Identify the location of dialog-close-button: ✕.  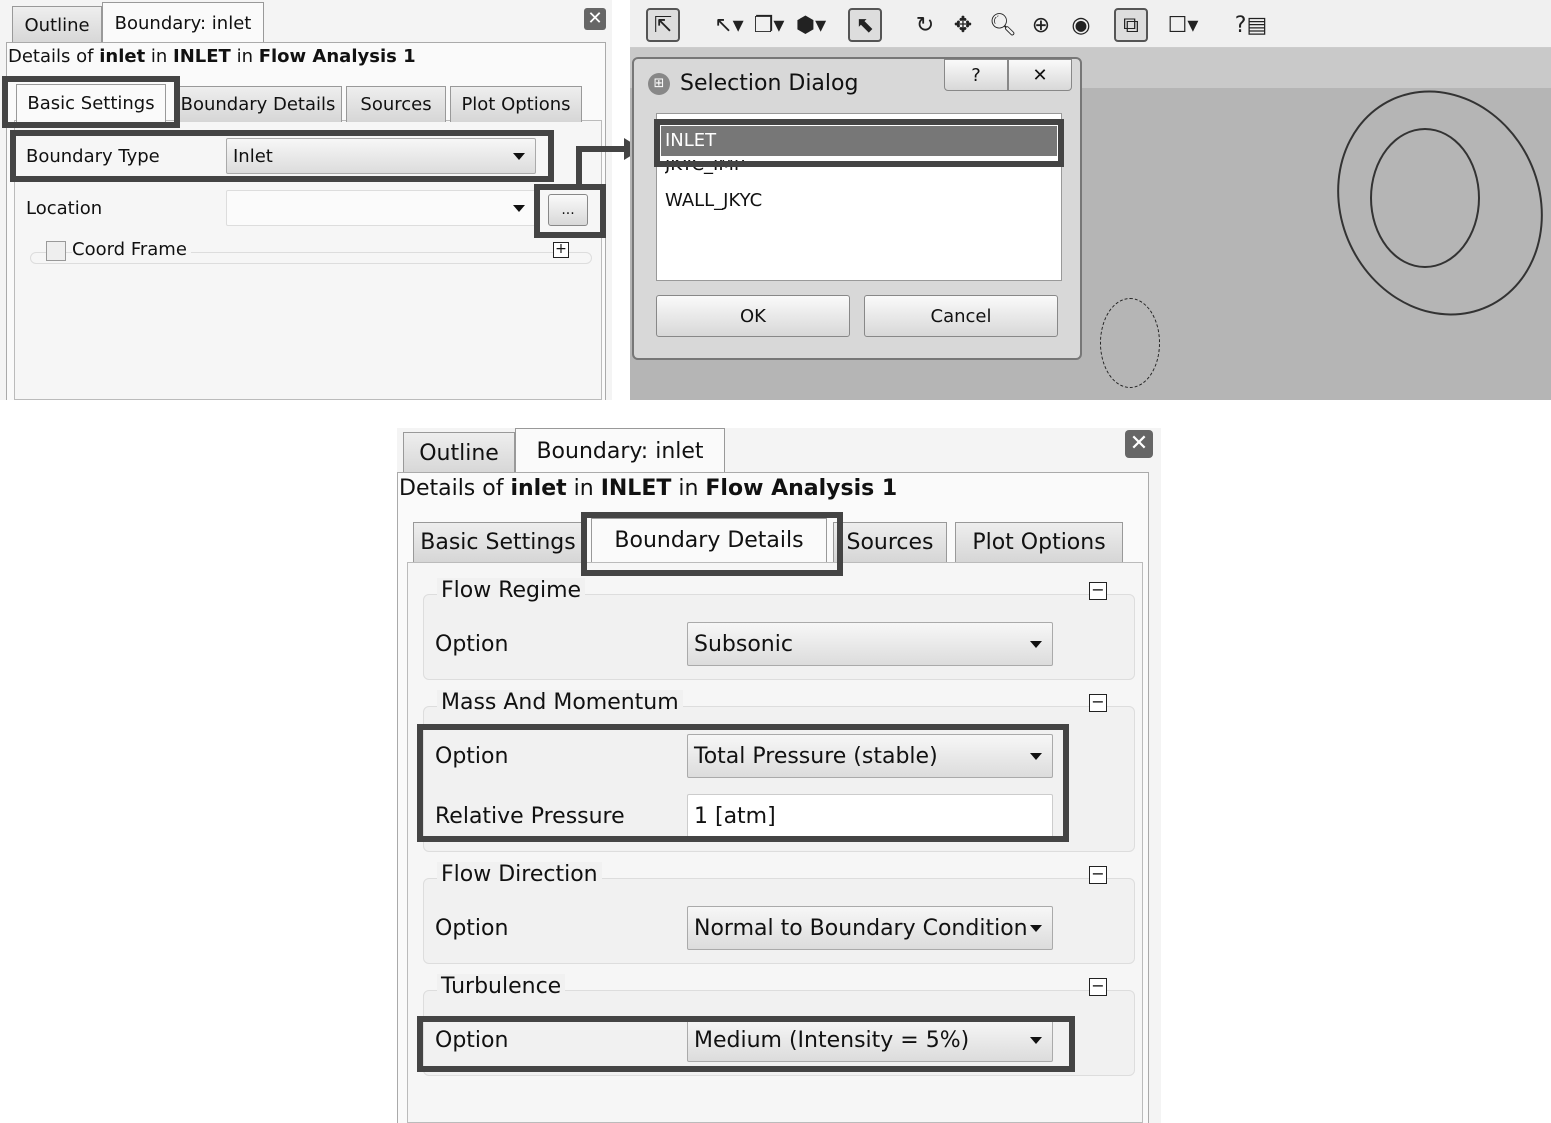
(1040, 75).